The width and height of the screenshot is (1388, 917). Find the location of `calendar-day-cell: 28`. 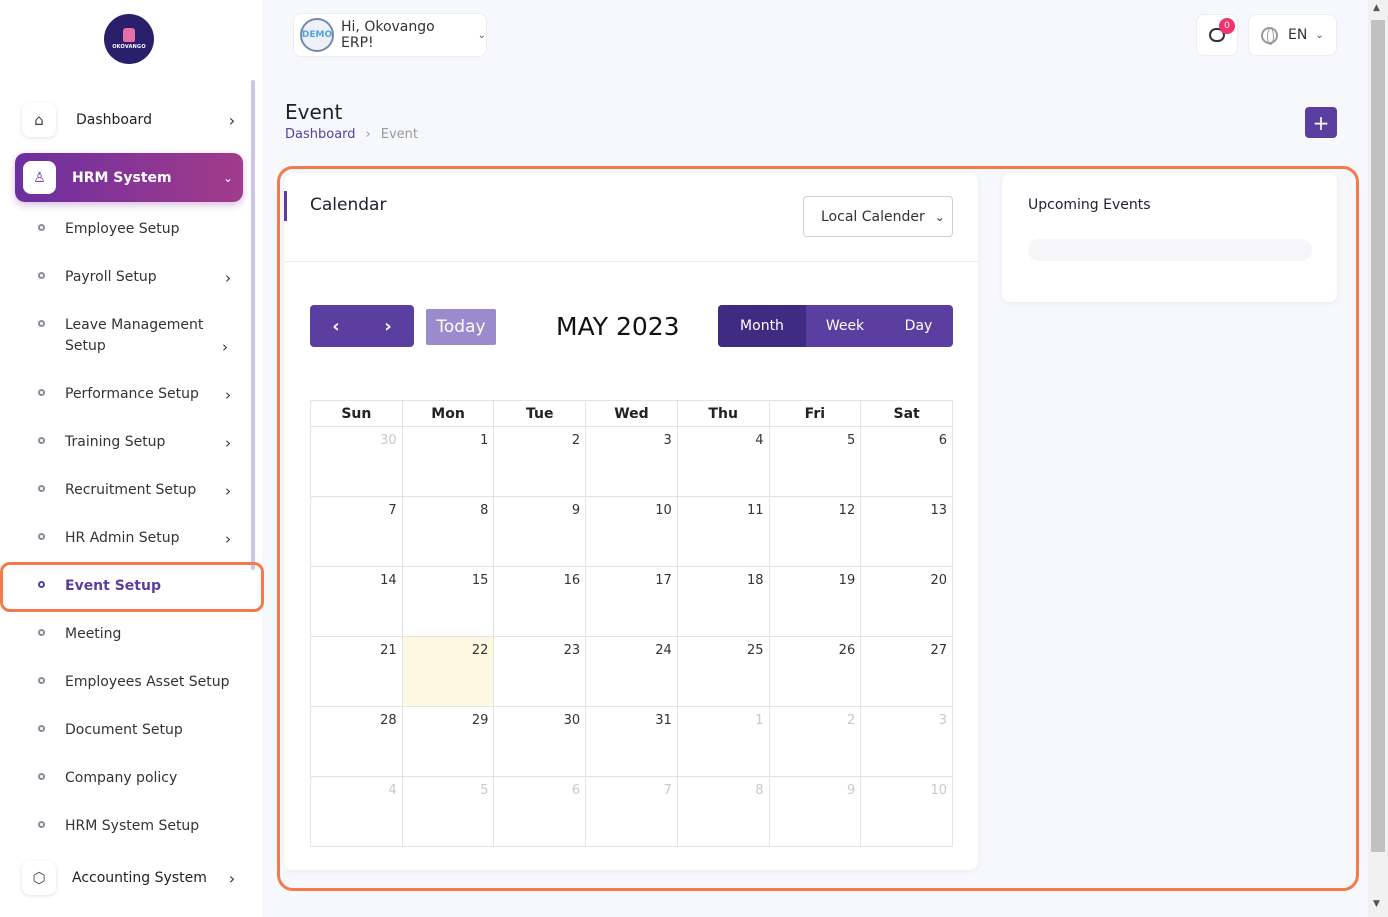

calendar-day-cell: 28 is located at coordinates (356, 741).